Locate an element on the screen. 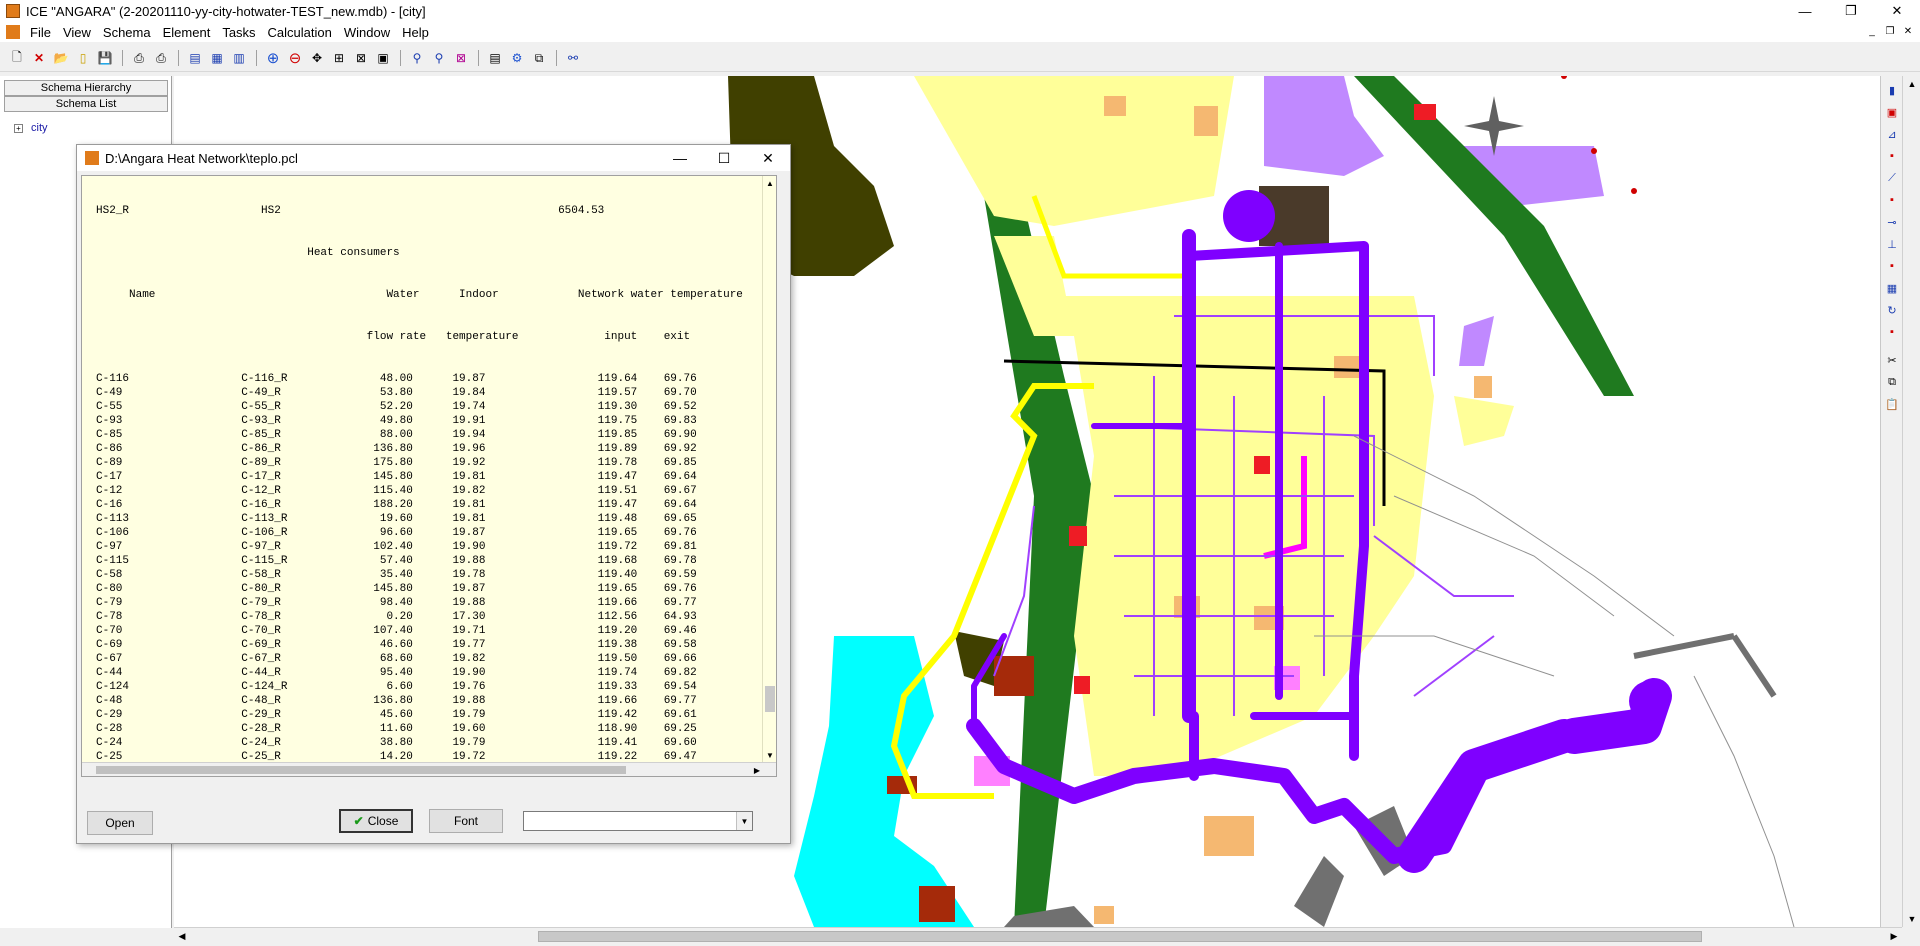 This screenshot has width=1920, height=946. new-icon: 🗋 is located at coordinates (17, 58).